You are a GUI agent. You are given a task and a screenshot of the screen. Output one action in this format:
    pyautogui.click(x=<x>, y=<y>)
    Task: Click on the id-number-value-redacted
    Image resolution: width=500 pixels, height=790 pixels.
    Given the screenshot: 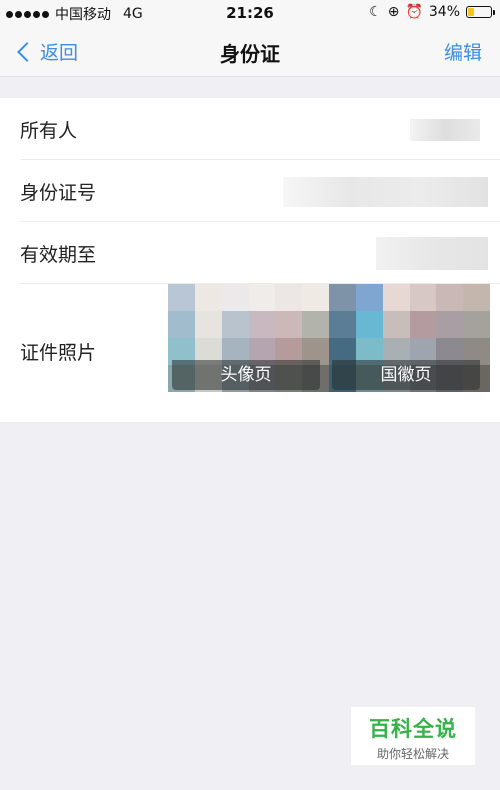 What is the action you would take?
    pyautogui.click(x=385, y=192)
    